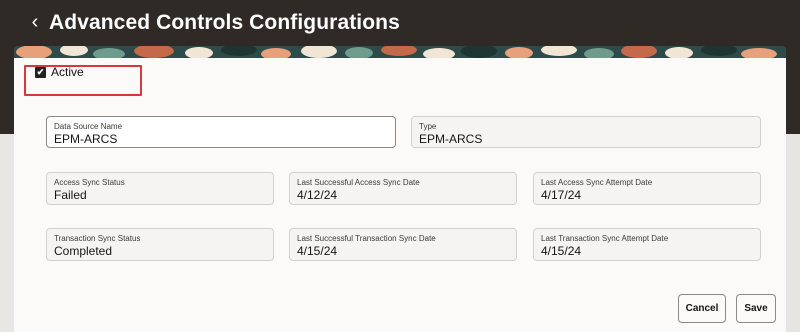 The height and width of the screenshot is (332, 800). Describe the element at coordinates (451, 139) in the screenshot. I see `type-value: EPM-ARCS` at that location.